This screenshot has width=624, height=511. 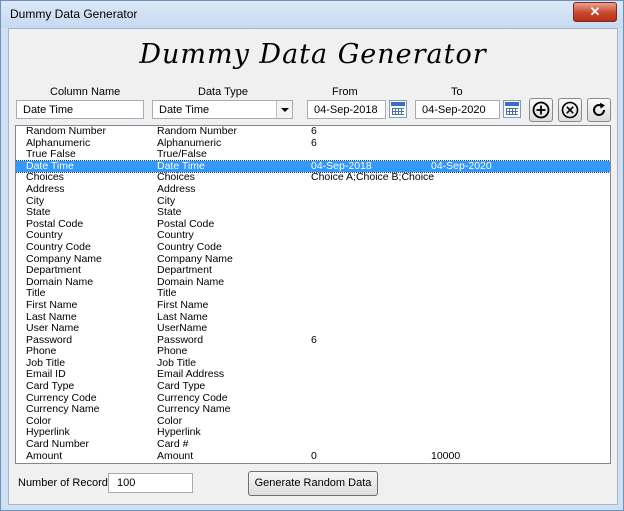 I want to click on plus-circle-icon, so click(x=541, y=110).